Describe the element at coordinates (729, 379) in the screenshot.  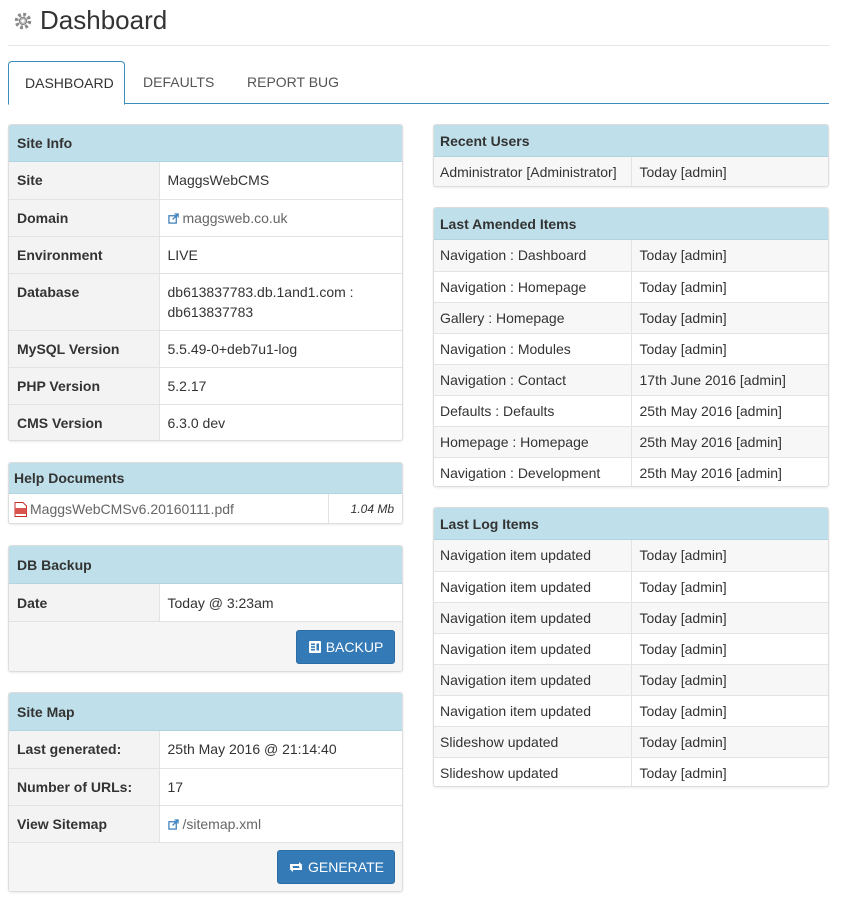
I see `amended-when: 17th June 2016 [admin]` at that location.